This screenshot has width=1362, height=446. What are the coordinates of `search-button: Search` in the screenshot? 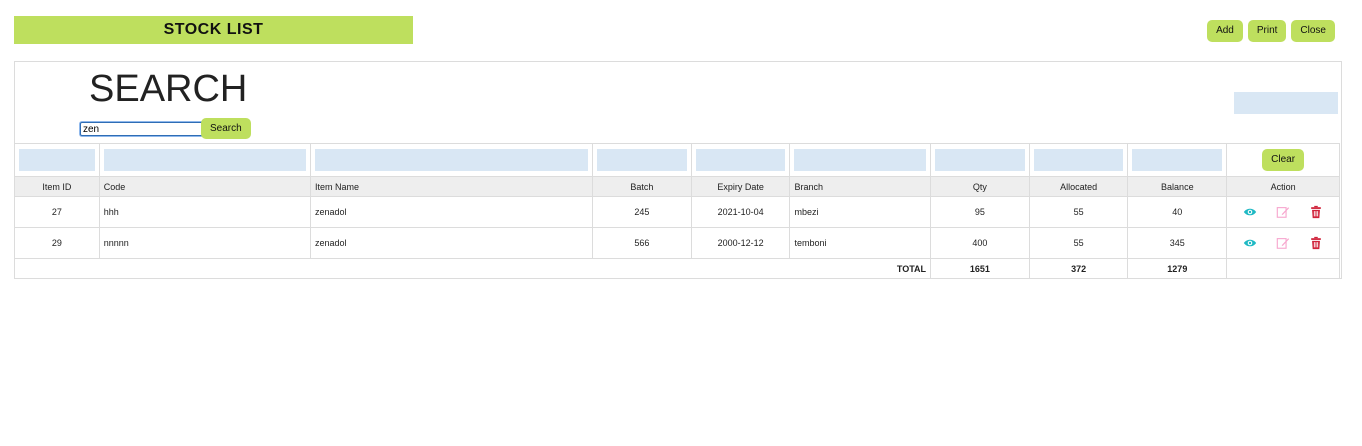 It's located at (226, 128).